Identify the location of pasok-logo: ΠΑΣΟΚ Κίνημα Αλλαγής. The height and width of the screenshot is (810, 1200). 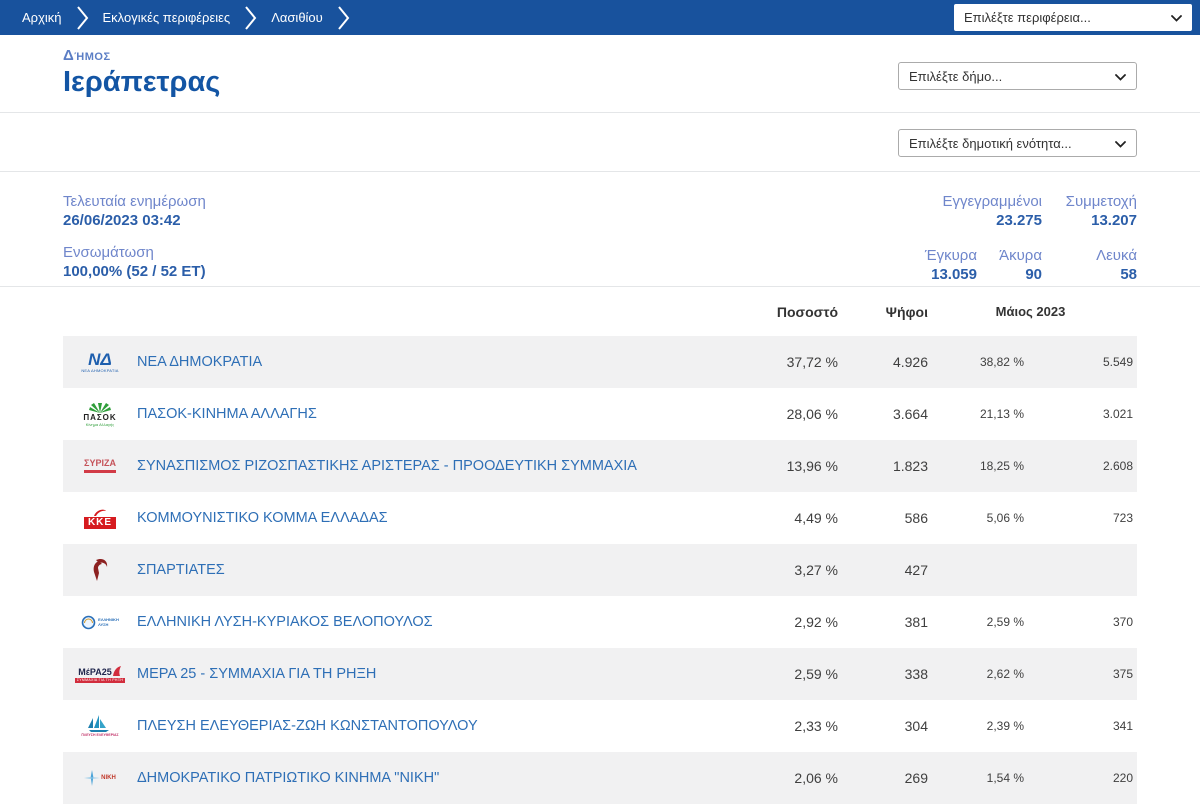
(100, 414).